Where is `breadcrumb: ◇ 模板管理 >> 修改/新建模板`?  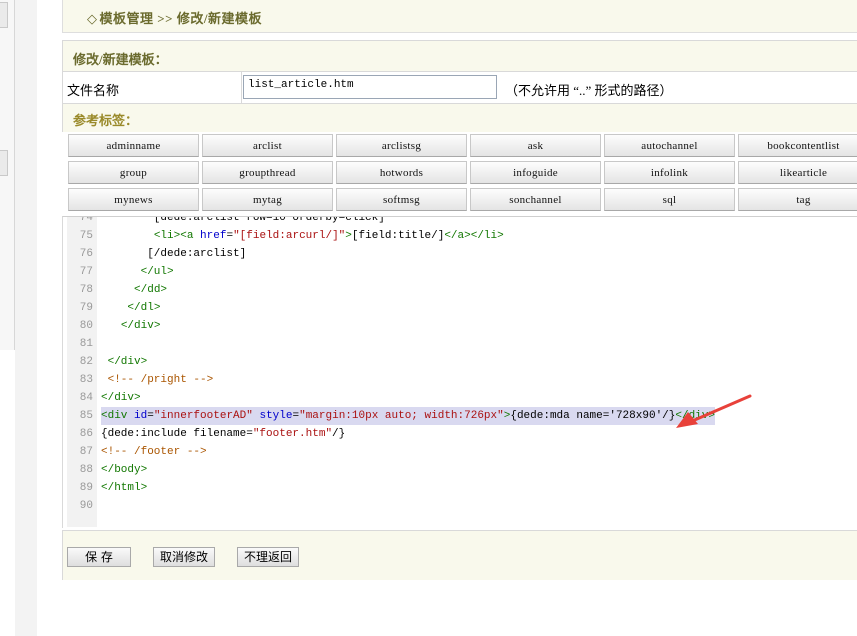
breadcrumb: ◇ 模板管理 >> 修改/新建模板 is located at coordinates (174, 17).